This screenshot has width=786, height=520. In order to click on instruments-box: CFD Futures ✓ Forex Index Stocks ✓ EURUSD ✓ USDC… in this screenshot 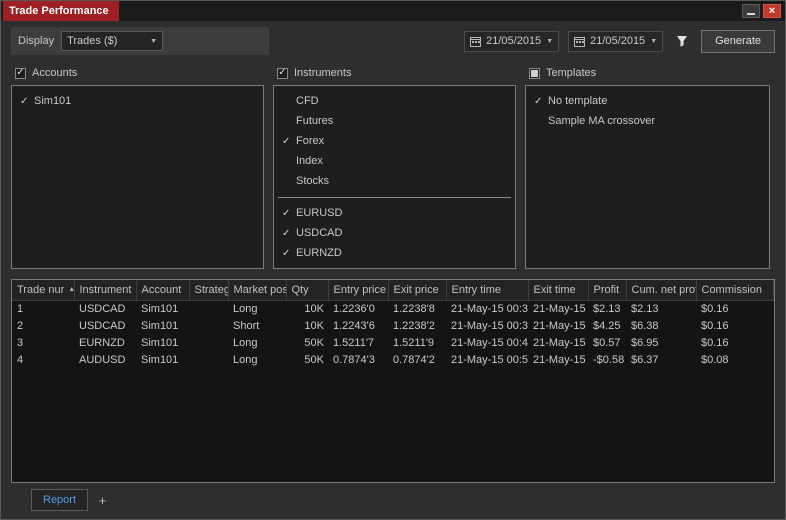, I will do `click(394, 177)`.